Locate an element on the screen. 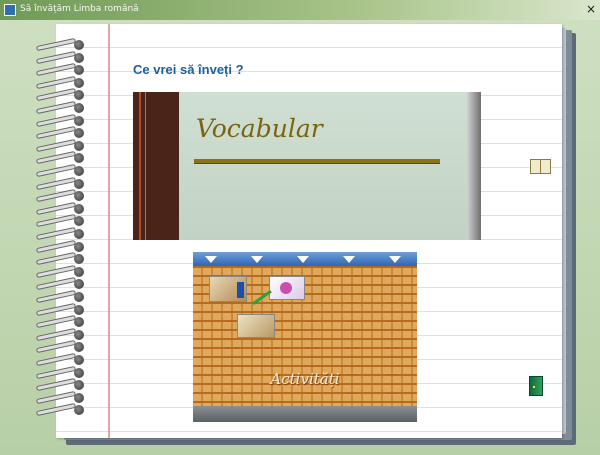 Image resolution: width=600 pixels, height=455 pixels. window-title: Să învățăm Limba română is located at coordinates (79, 9).